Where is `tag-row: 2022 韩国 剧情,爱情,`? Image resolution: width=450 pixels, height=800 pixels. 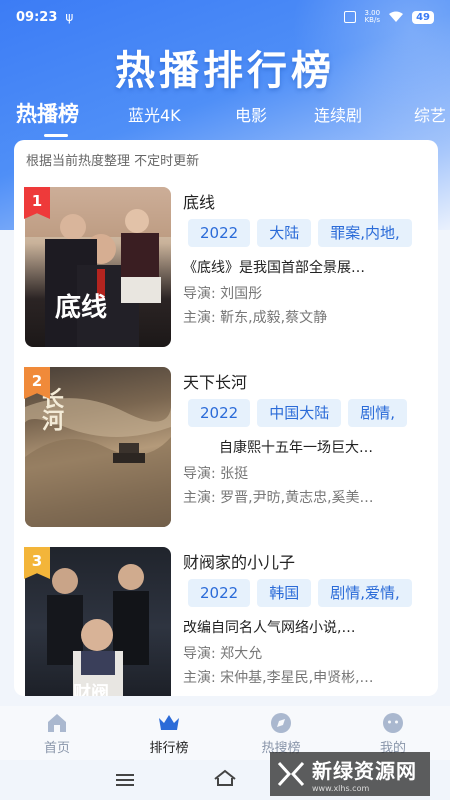 tag-row: 2022 韩国 剧情,爱情, is located at coordinates (313, 593).